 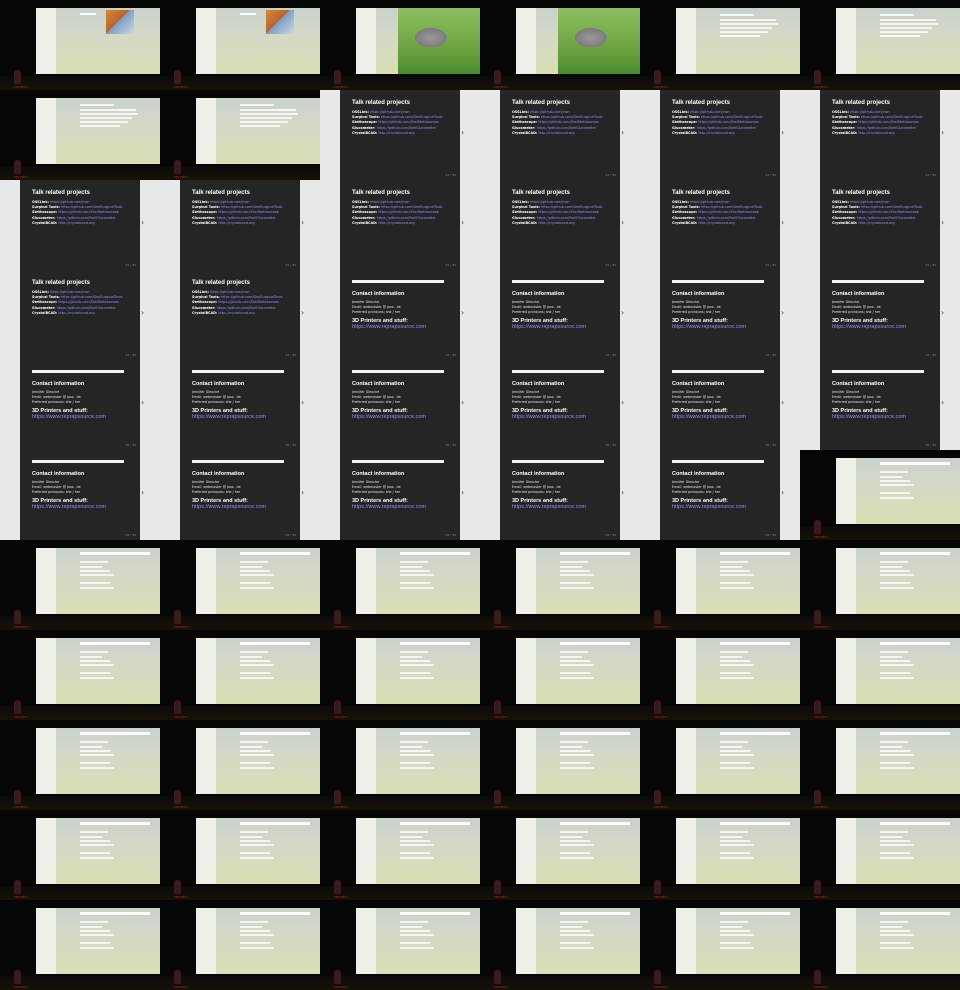 What do you see at coordinates (236, 222) in the screenshot?
I see `project-link: http://crystalscad.org` at bounding box center [236, 222].